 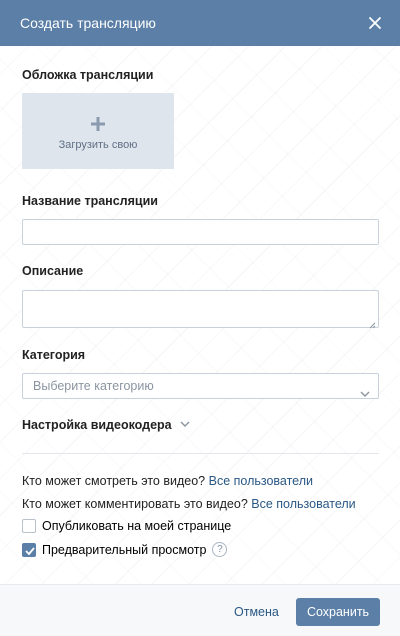 I want to click on comment-privacy-question: Кто может комментировать это видео?, so click(x=135, y=504).